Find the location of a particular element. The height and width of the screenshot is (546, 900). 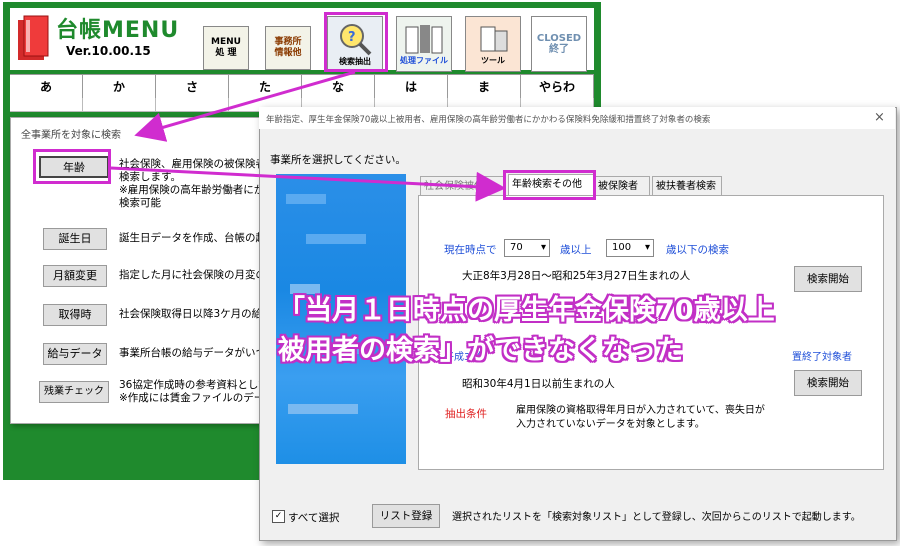

arrow-to-age-tab is located at coordinates (308, 184).